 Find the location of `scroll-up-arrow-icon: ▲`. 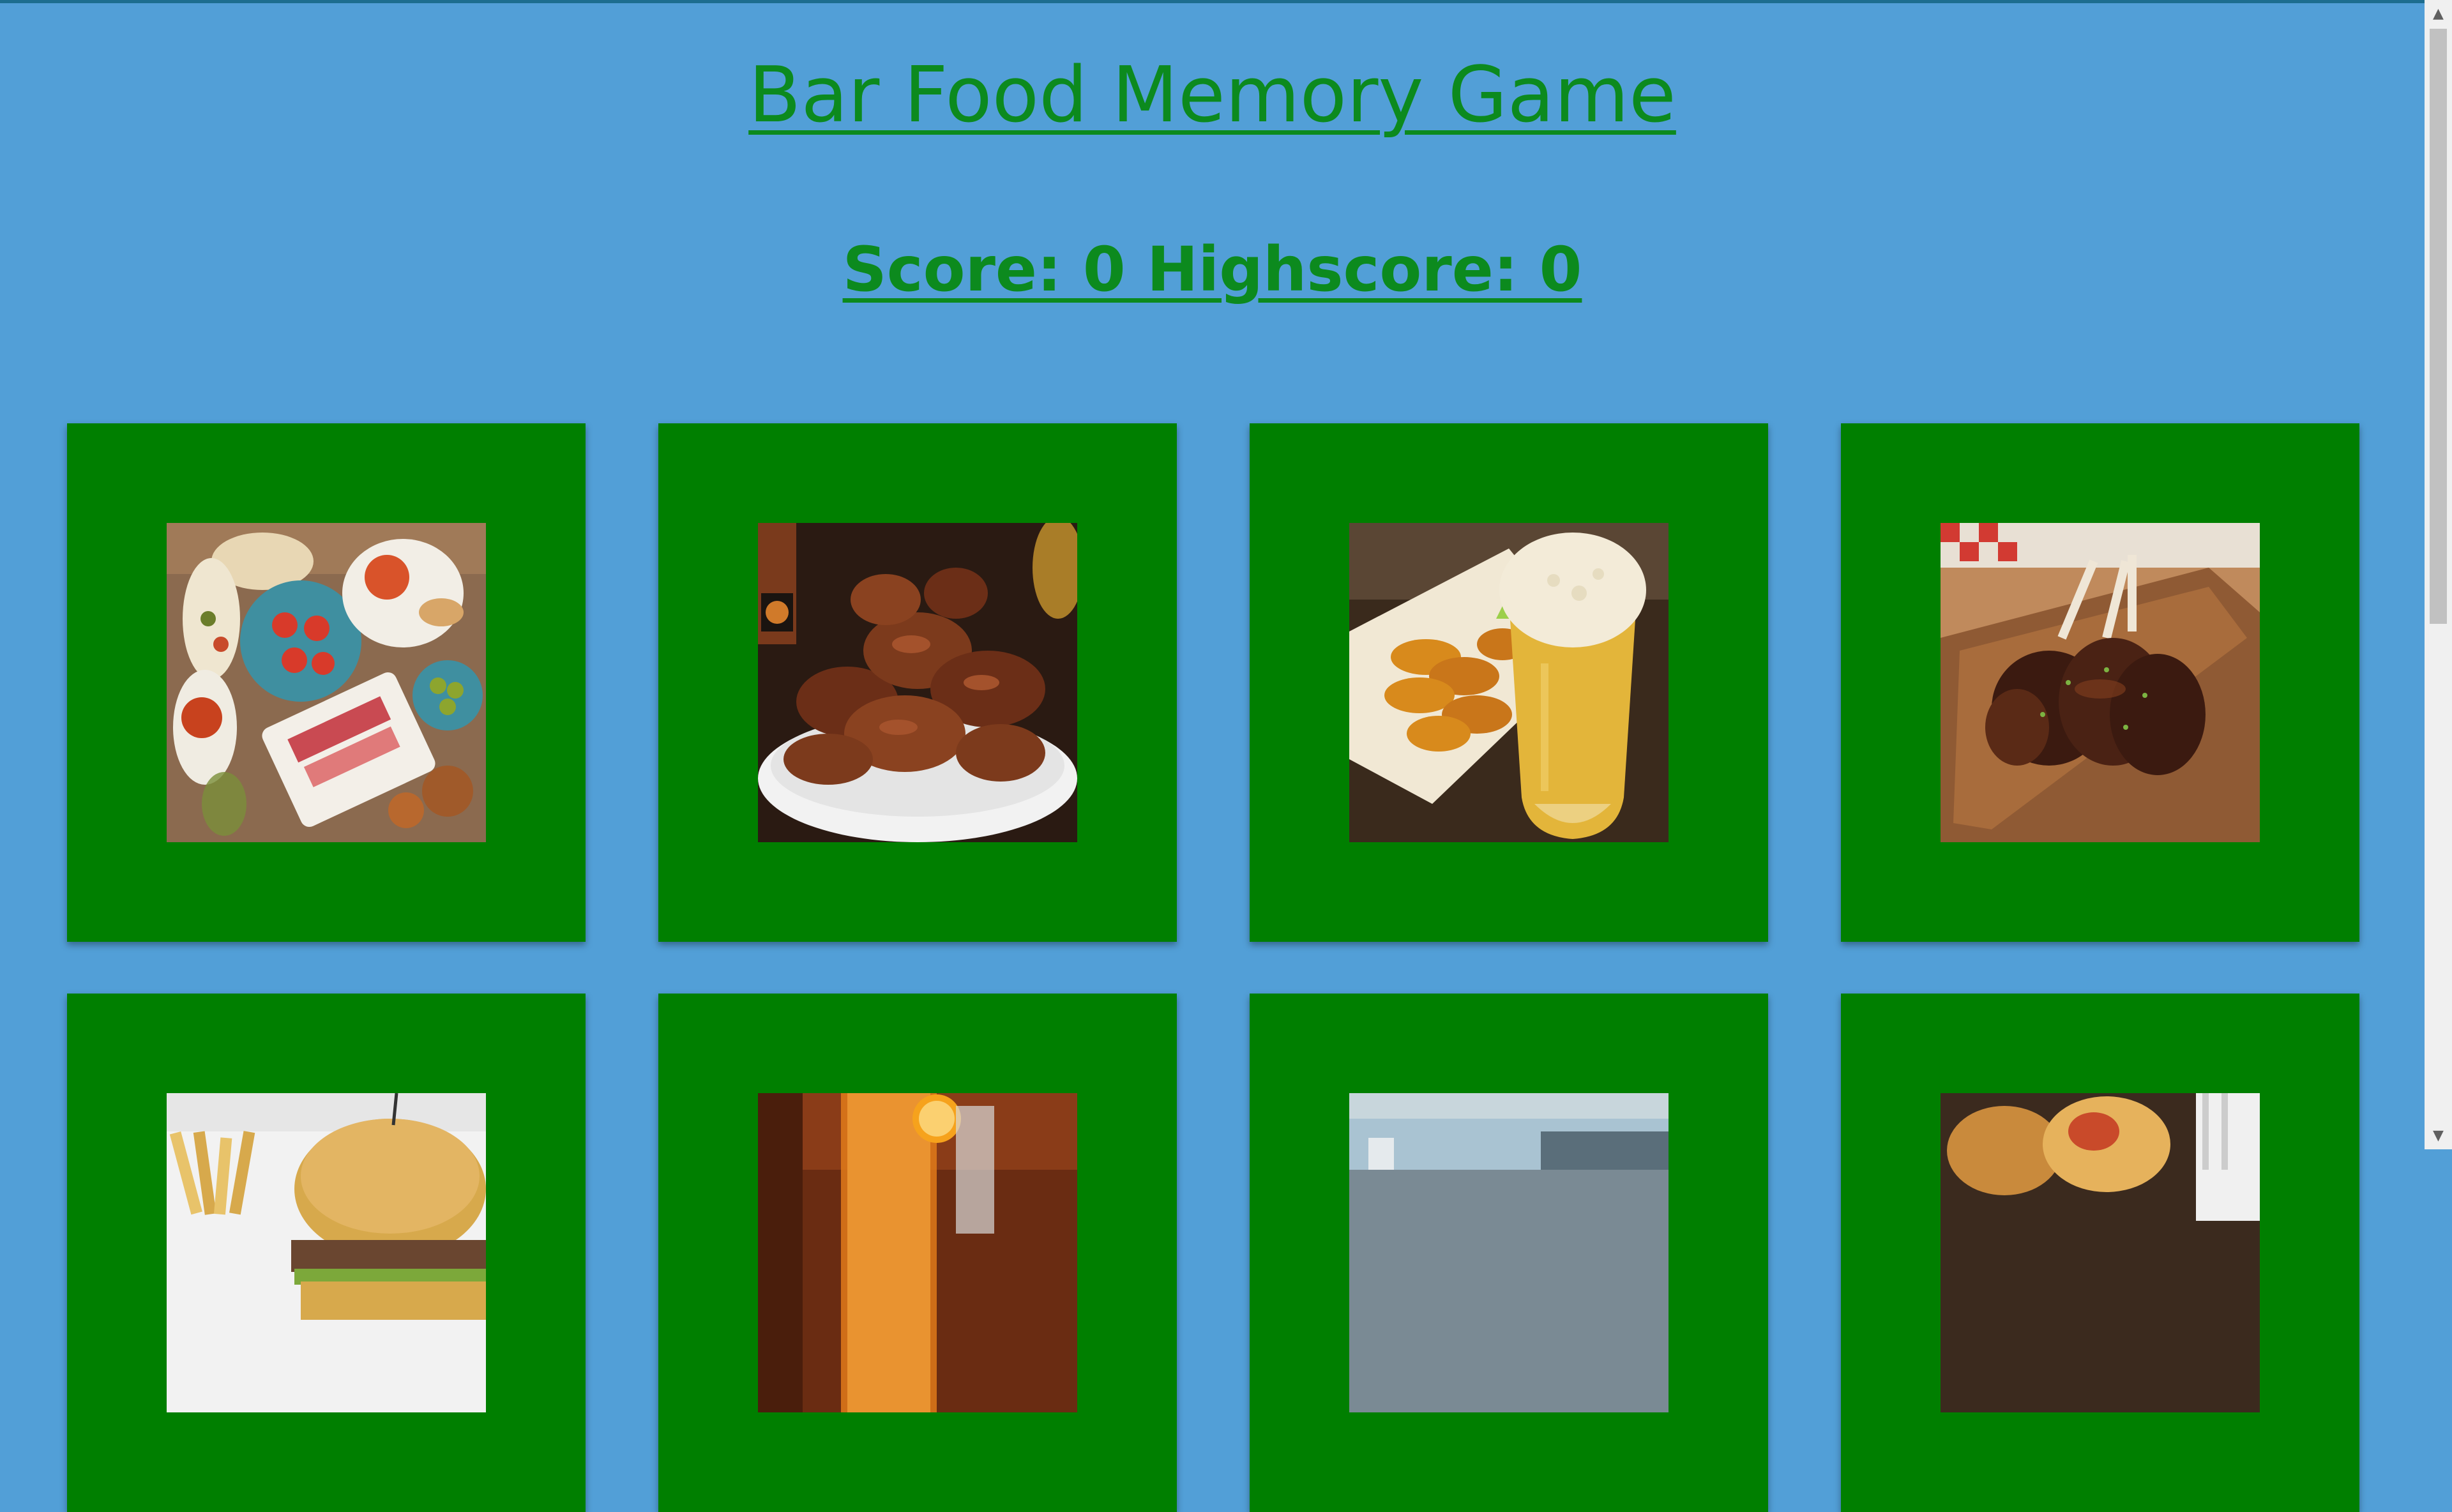

scroll-up-arrow-icon: ▲ is located at coordinates (2438, 13).